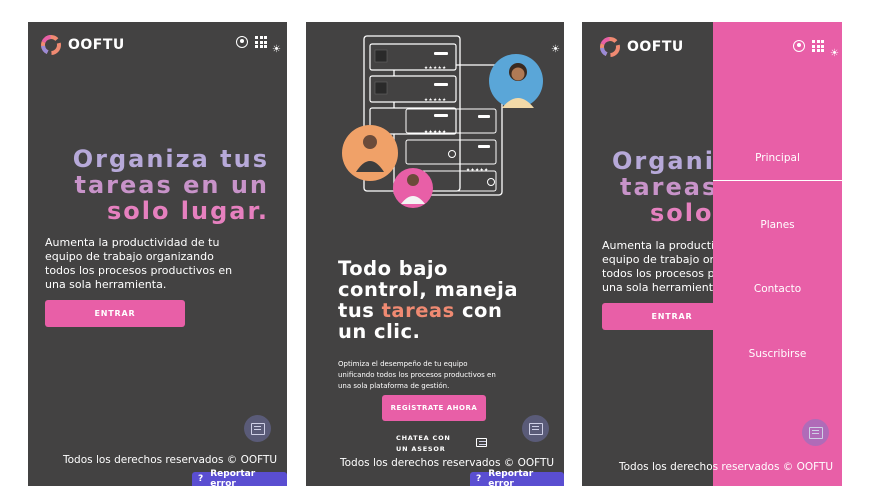  What do you see at coordinates (777, 254) in the screenshot?
I see `nav-drawer: Principal Planes Contacto Suscribirse` at bounding box center [777, 254].